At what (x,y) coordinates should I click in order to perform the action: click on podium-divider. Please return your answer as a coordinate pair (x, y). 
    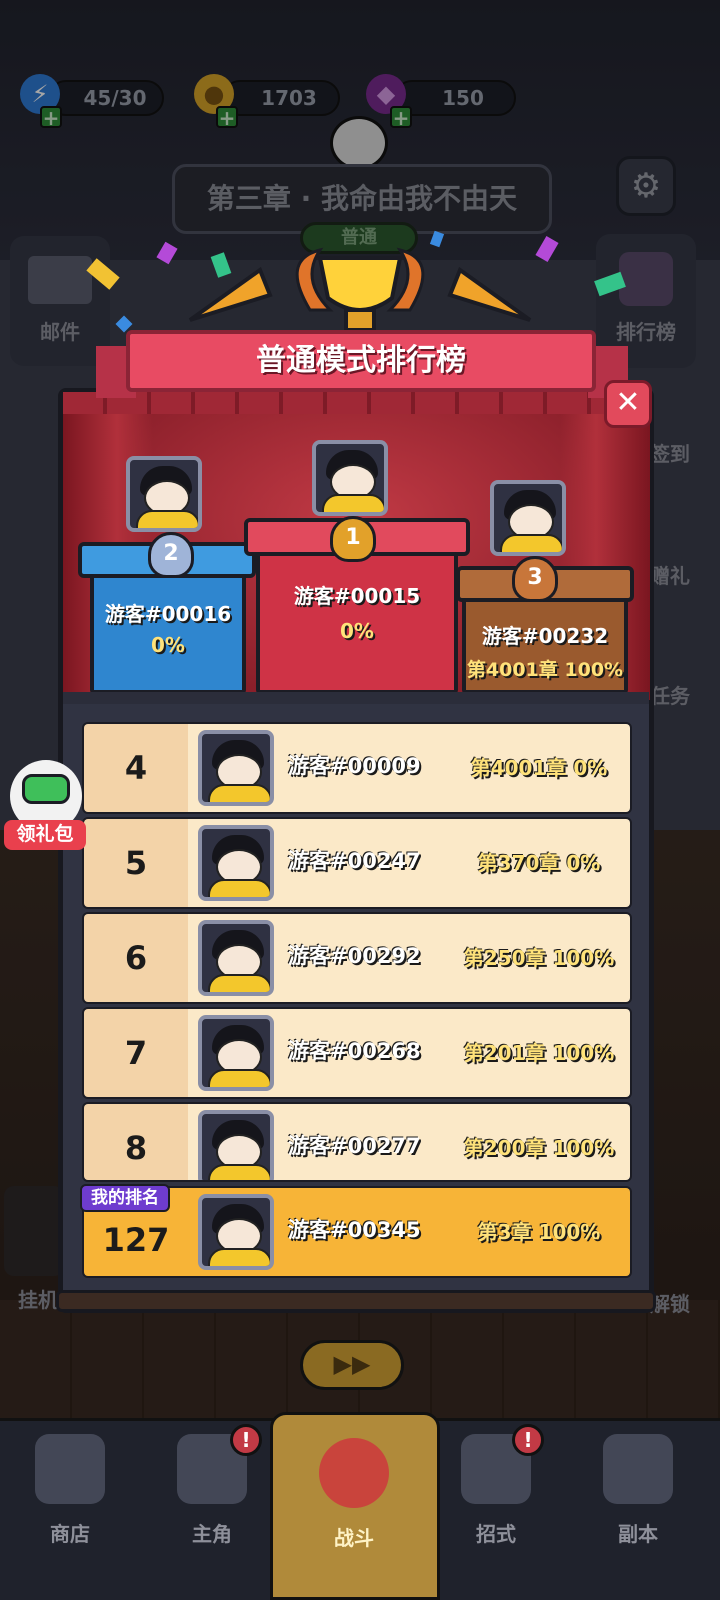
    Looking at the image, I should click on (356, 698).